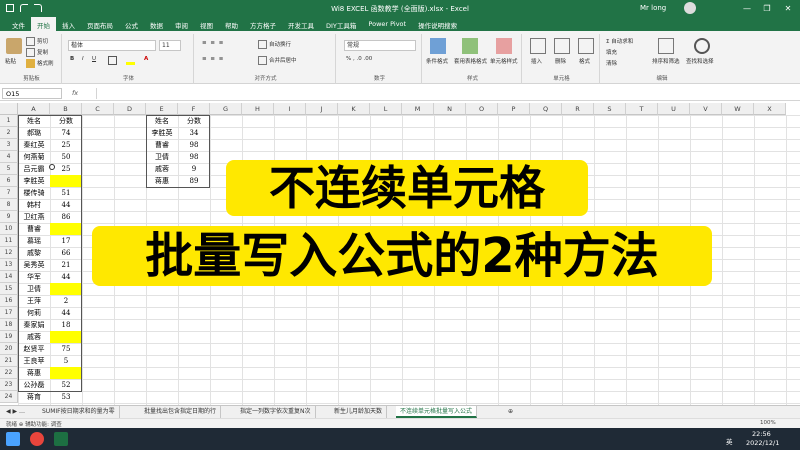  I want to click on number-format-buttons: % , .0 .00, so click(359, 59).